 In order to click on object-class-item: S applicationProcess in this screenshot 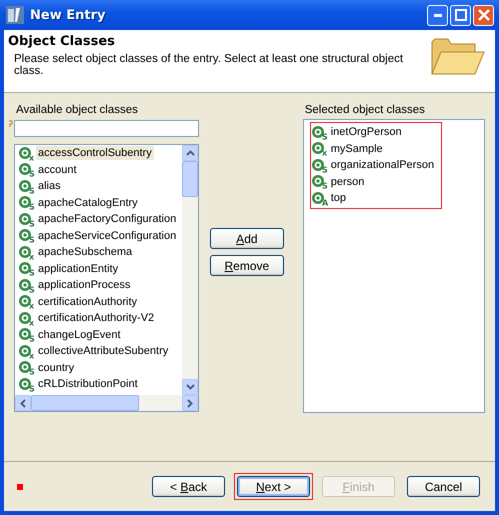, I will do `click(100, 285)`.